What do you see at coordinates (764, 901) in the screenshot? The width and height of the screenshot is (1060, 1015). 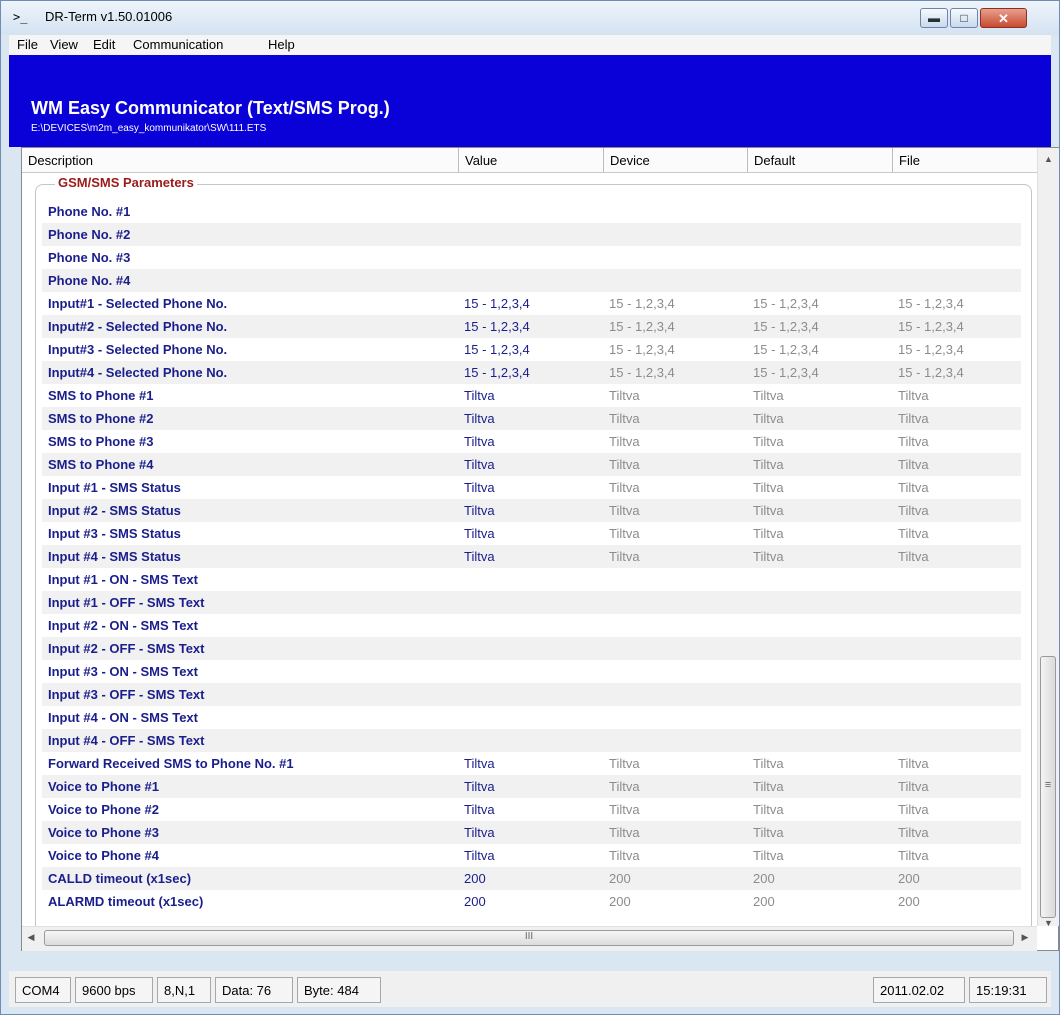 I see `row-default: 200` at bounding box center [764, 901].